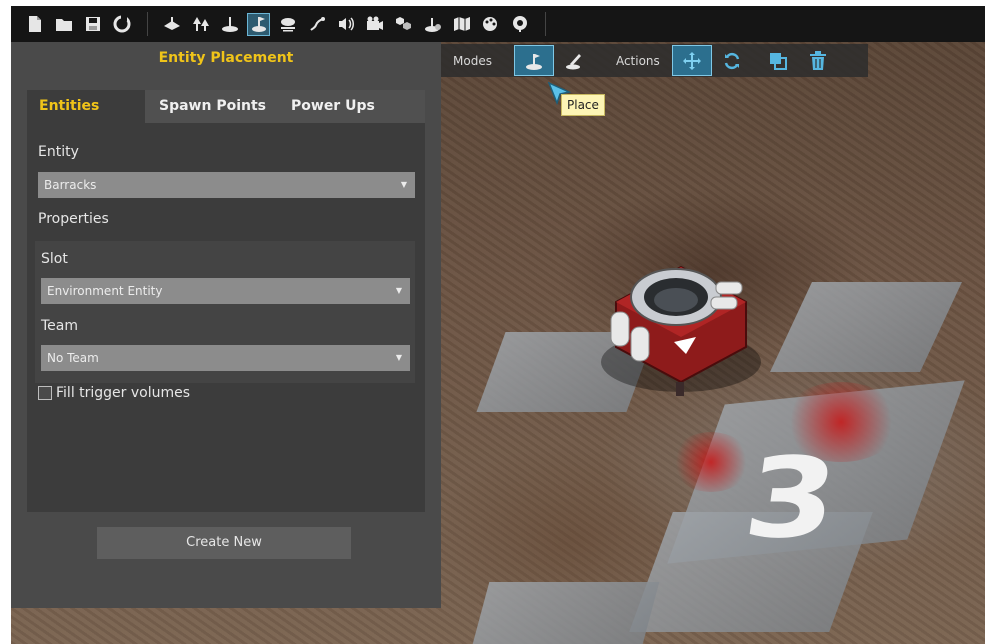 This screenshot has width=985, height=644. Describe the element at coordinates (86, 106) in the screenshot. I see `tab-entities: Entities` at that location.